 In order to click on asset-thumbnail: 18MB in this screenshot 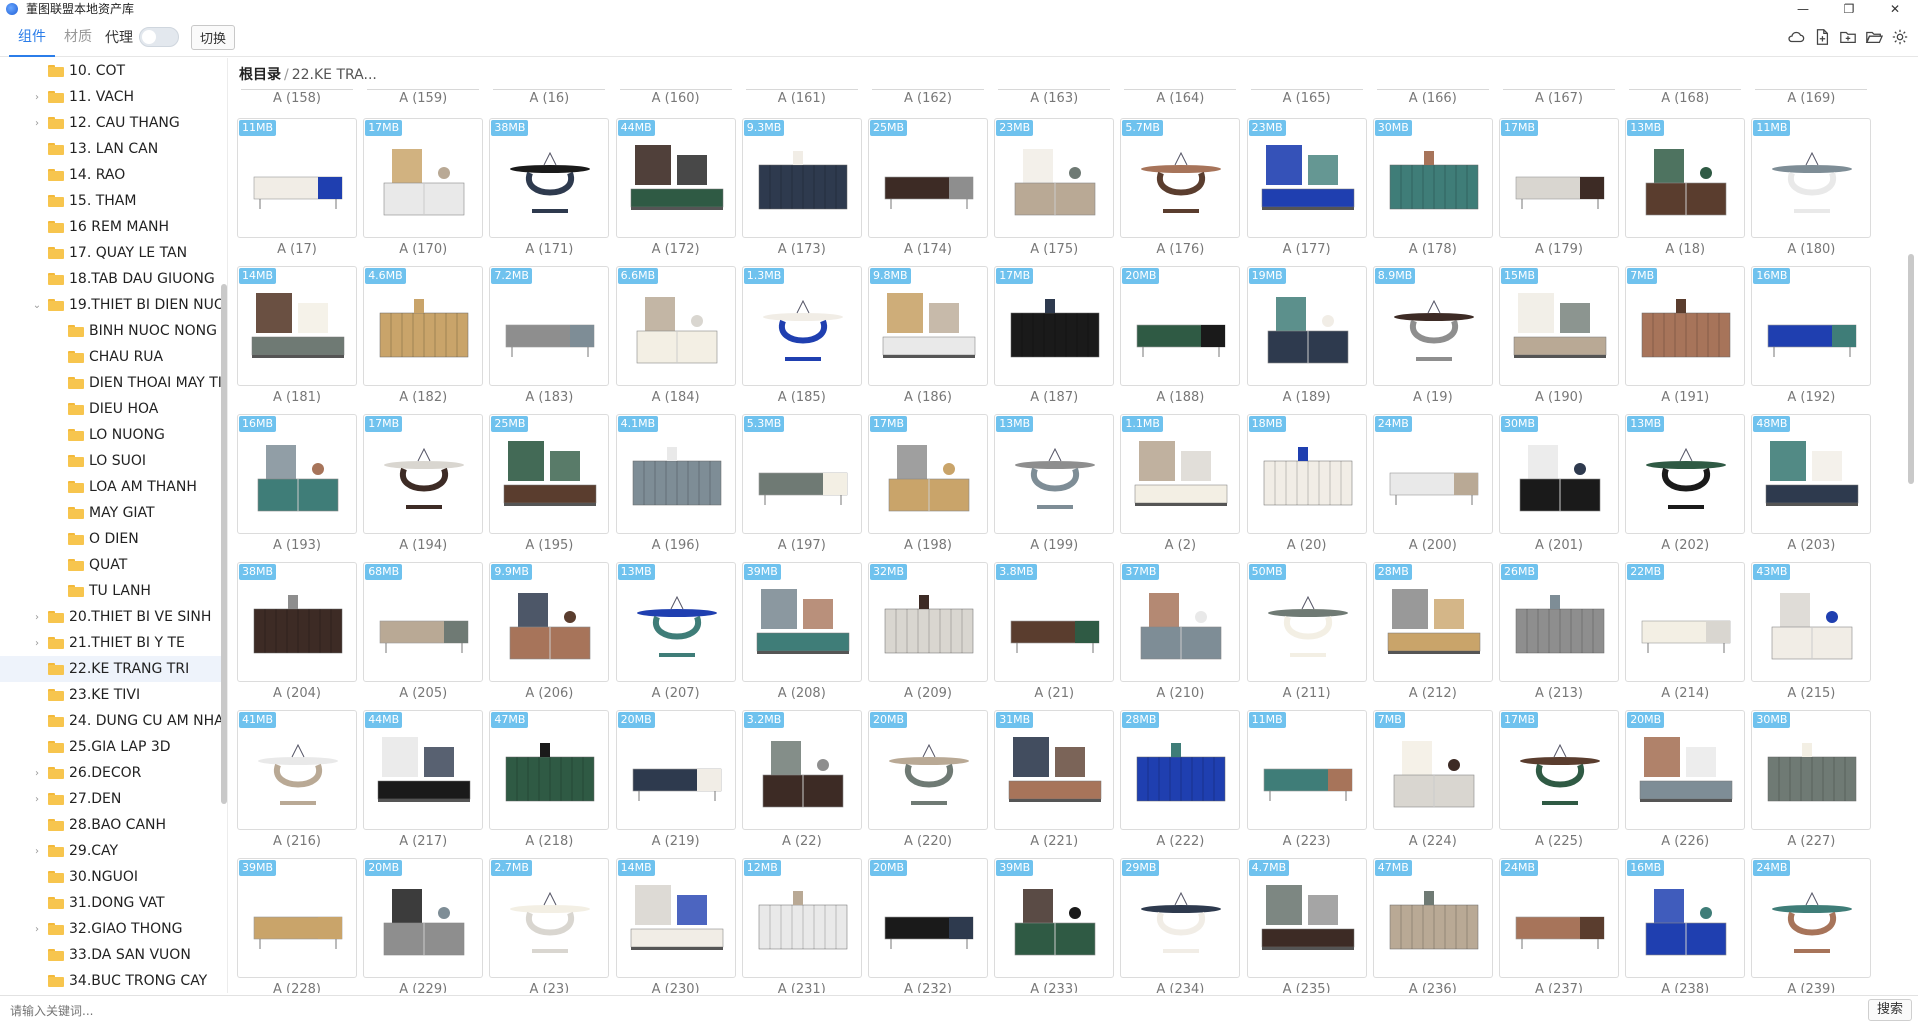, I will do `click(1306, 474)`.